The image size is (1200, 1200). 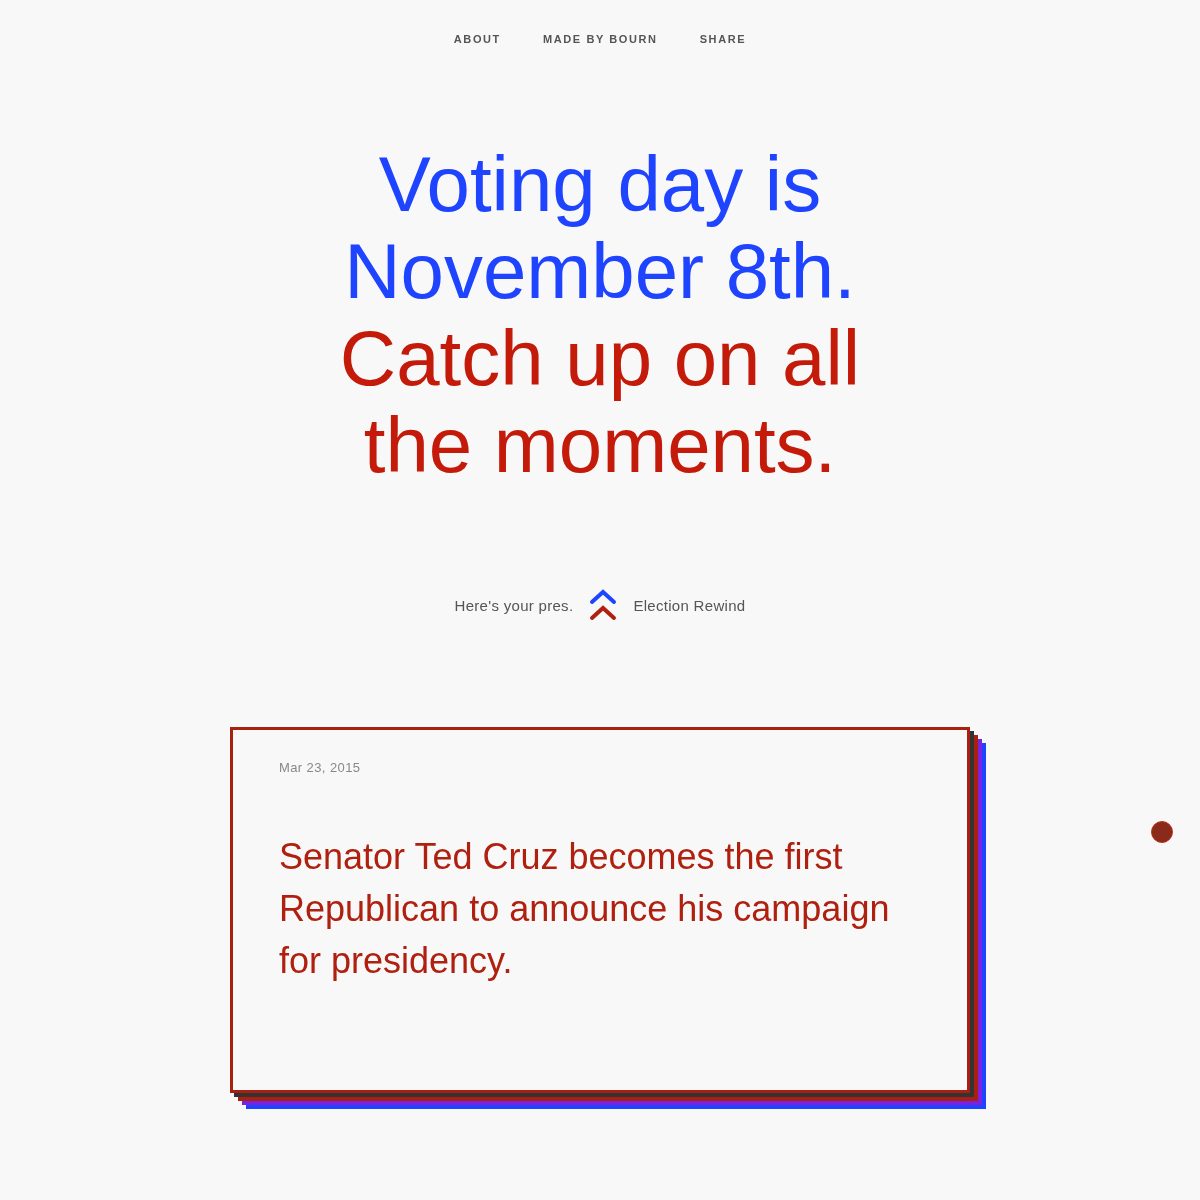 I want to click on tagline-text: Here's your pres., so click(x=514, y=605).